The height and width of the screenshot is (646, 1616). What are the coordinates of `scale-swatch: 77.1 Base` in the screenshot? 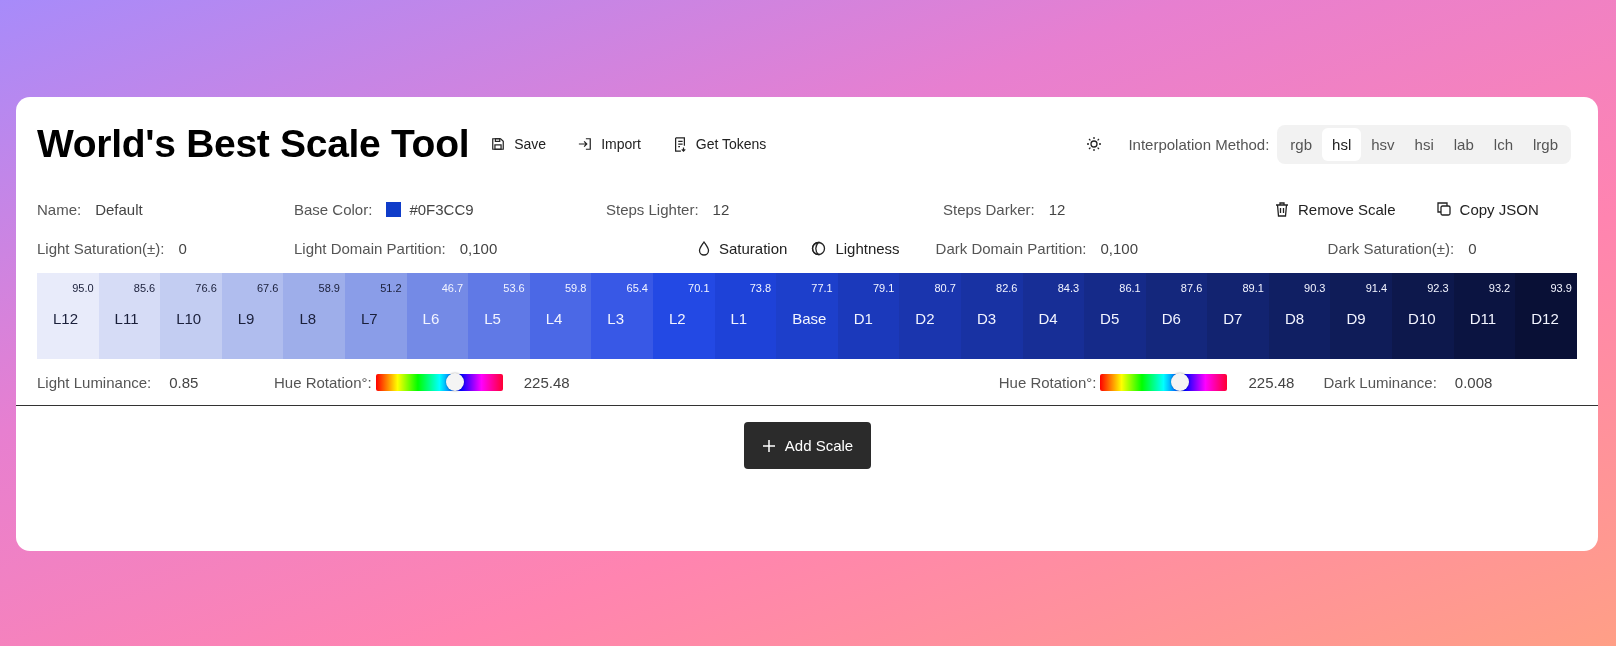 It's located at (807, 316).